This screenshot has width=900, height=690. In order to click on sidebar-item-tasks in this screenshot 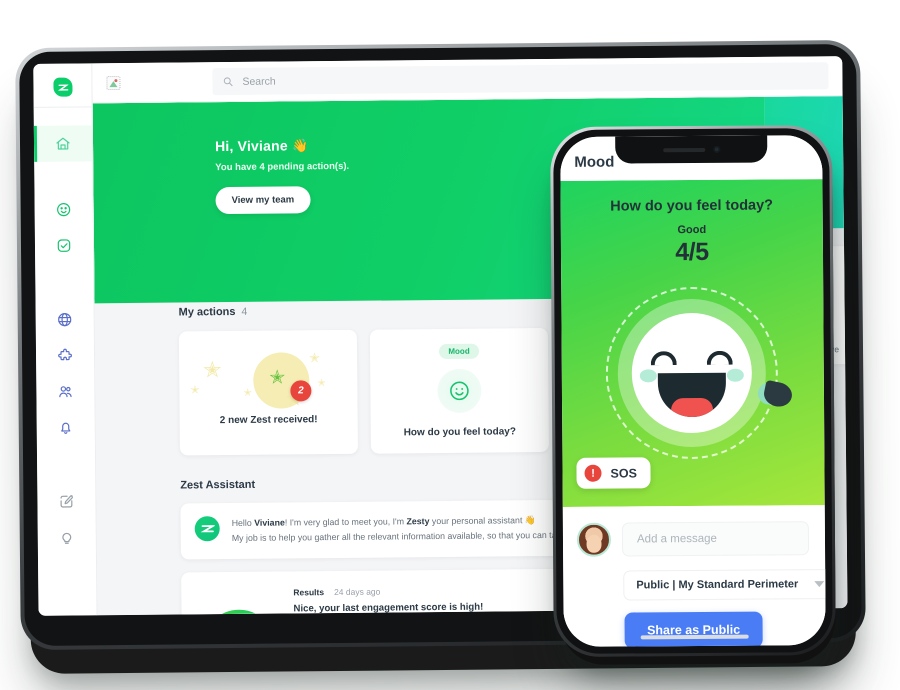, I will do `click(64, 245)`.